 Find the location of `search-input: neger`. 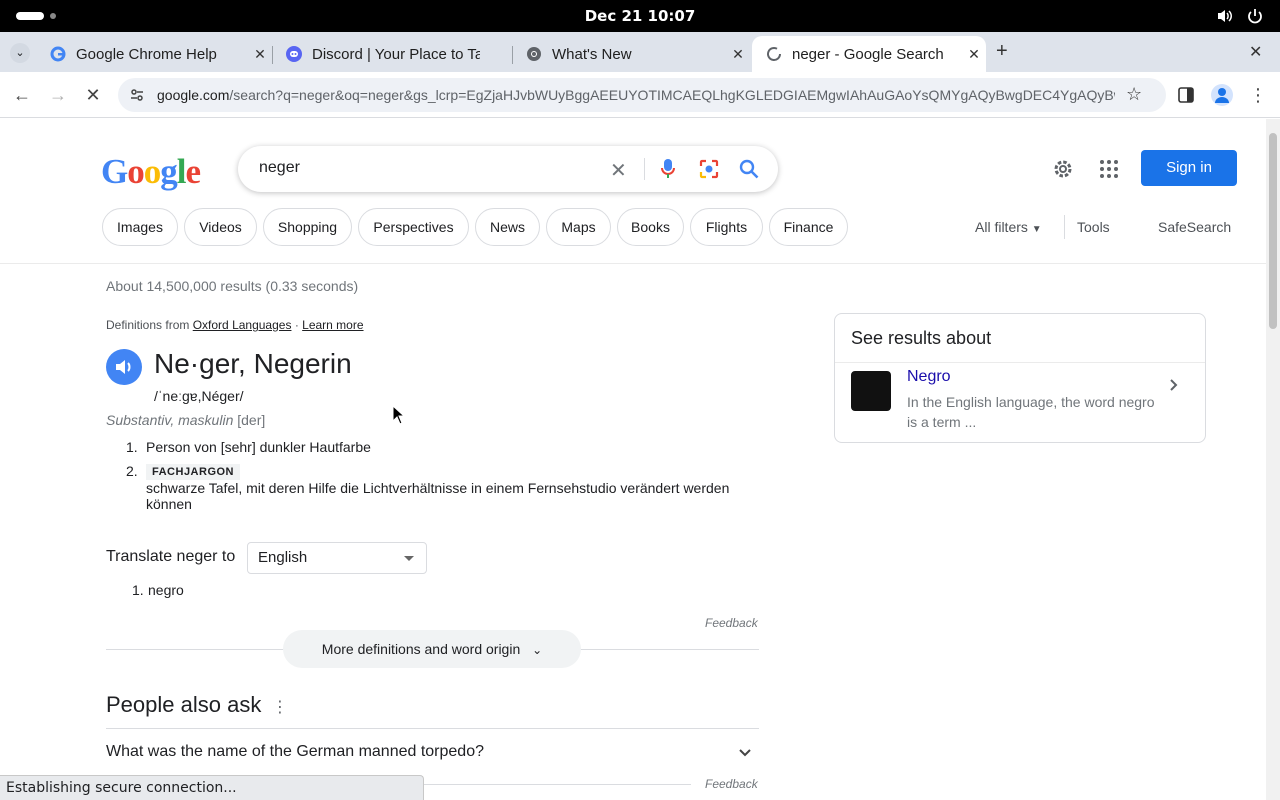

search-input: neger is located at coordinates (279, 168).